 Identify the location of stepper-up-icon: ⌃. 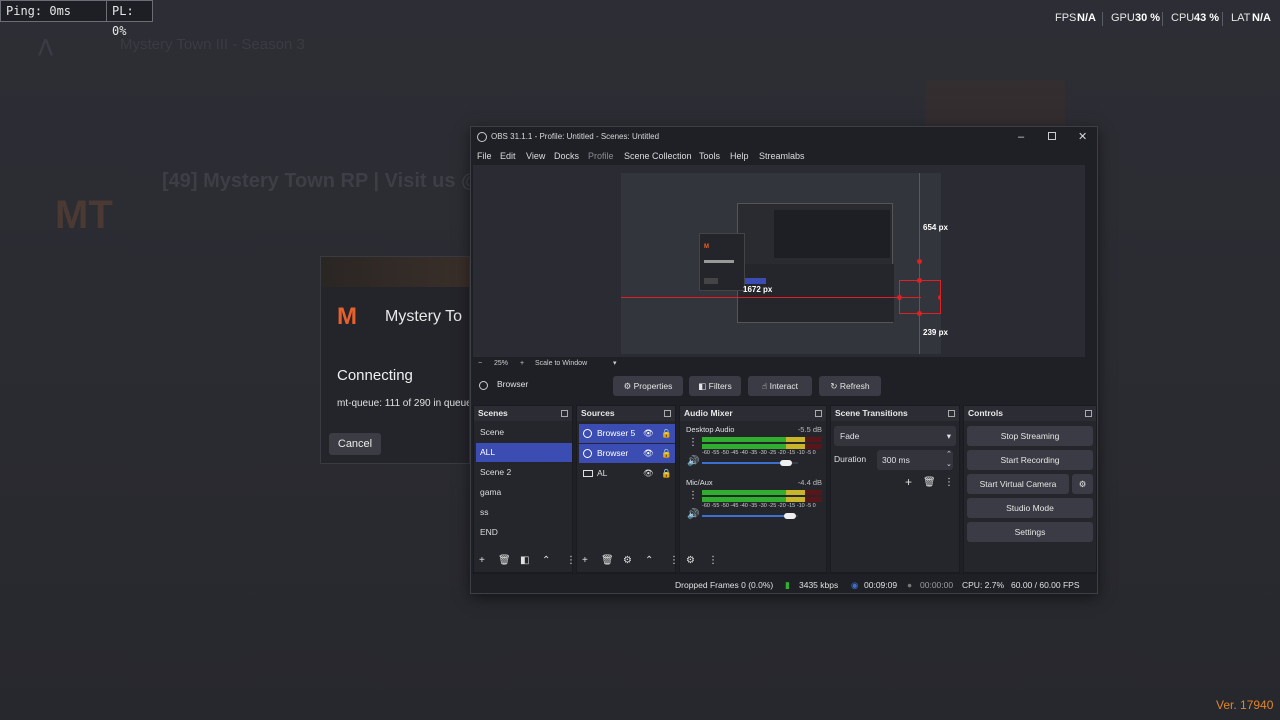
(949, 454).